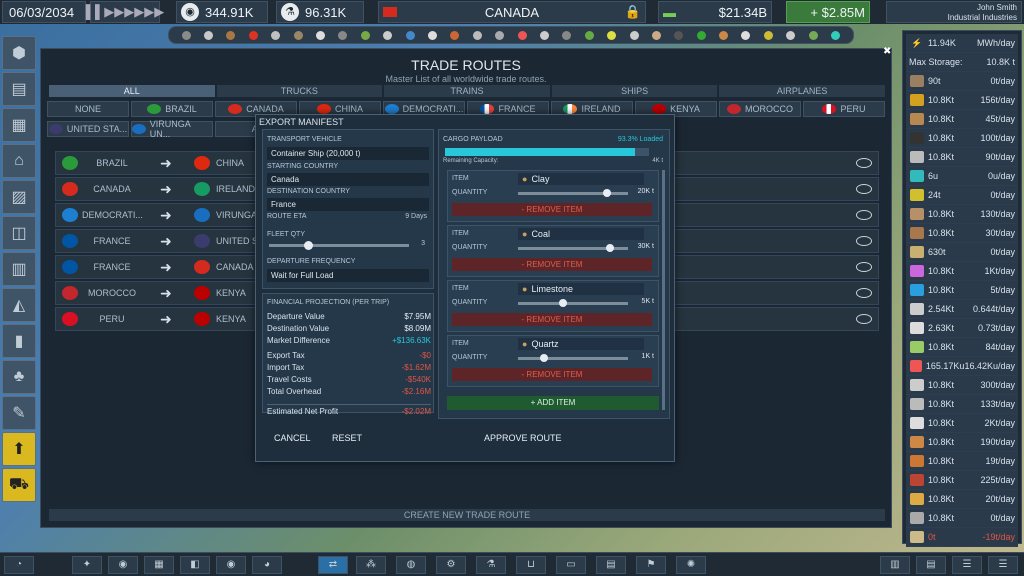 The width and height of the screenshot is (1024, 576). I want to click on resource-row: 10.8Kt 100t/day, so click(962, 138).